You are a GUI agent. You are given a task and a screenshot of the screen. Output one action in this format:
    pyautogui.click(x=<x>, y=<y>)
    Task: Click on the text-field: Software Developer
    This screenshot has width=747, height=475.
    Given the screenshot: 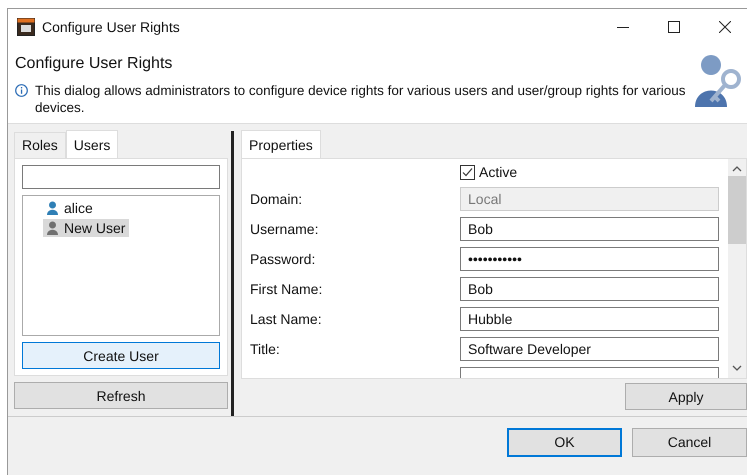 What is the action you would take?
    pyautogui.click(x=589, y=349)
    